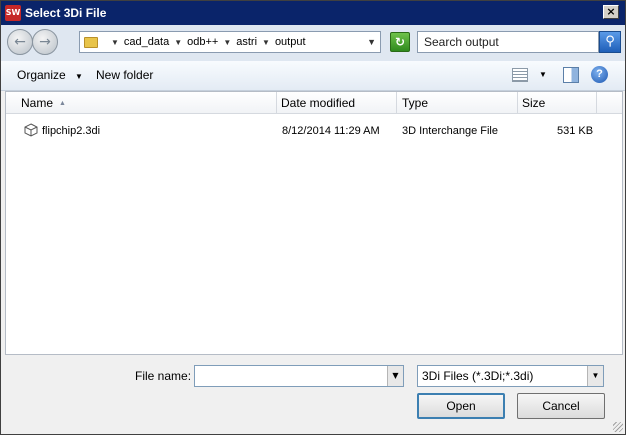 The height and width of the screenshot is (435, 626). I want to click on column-header-size: Size, so click(533, 103).